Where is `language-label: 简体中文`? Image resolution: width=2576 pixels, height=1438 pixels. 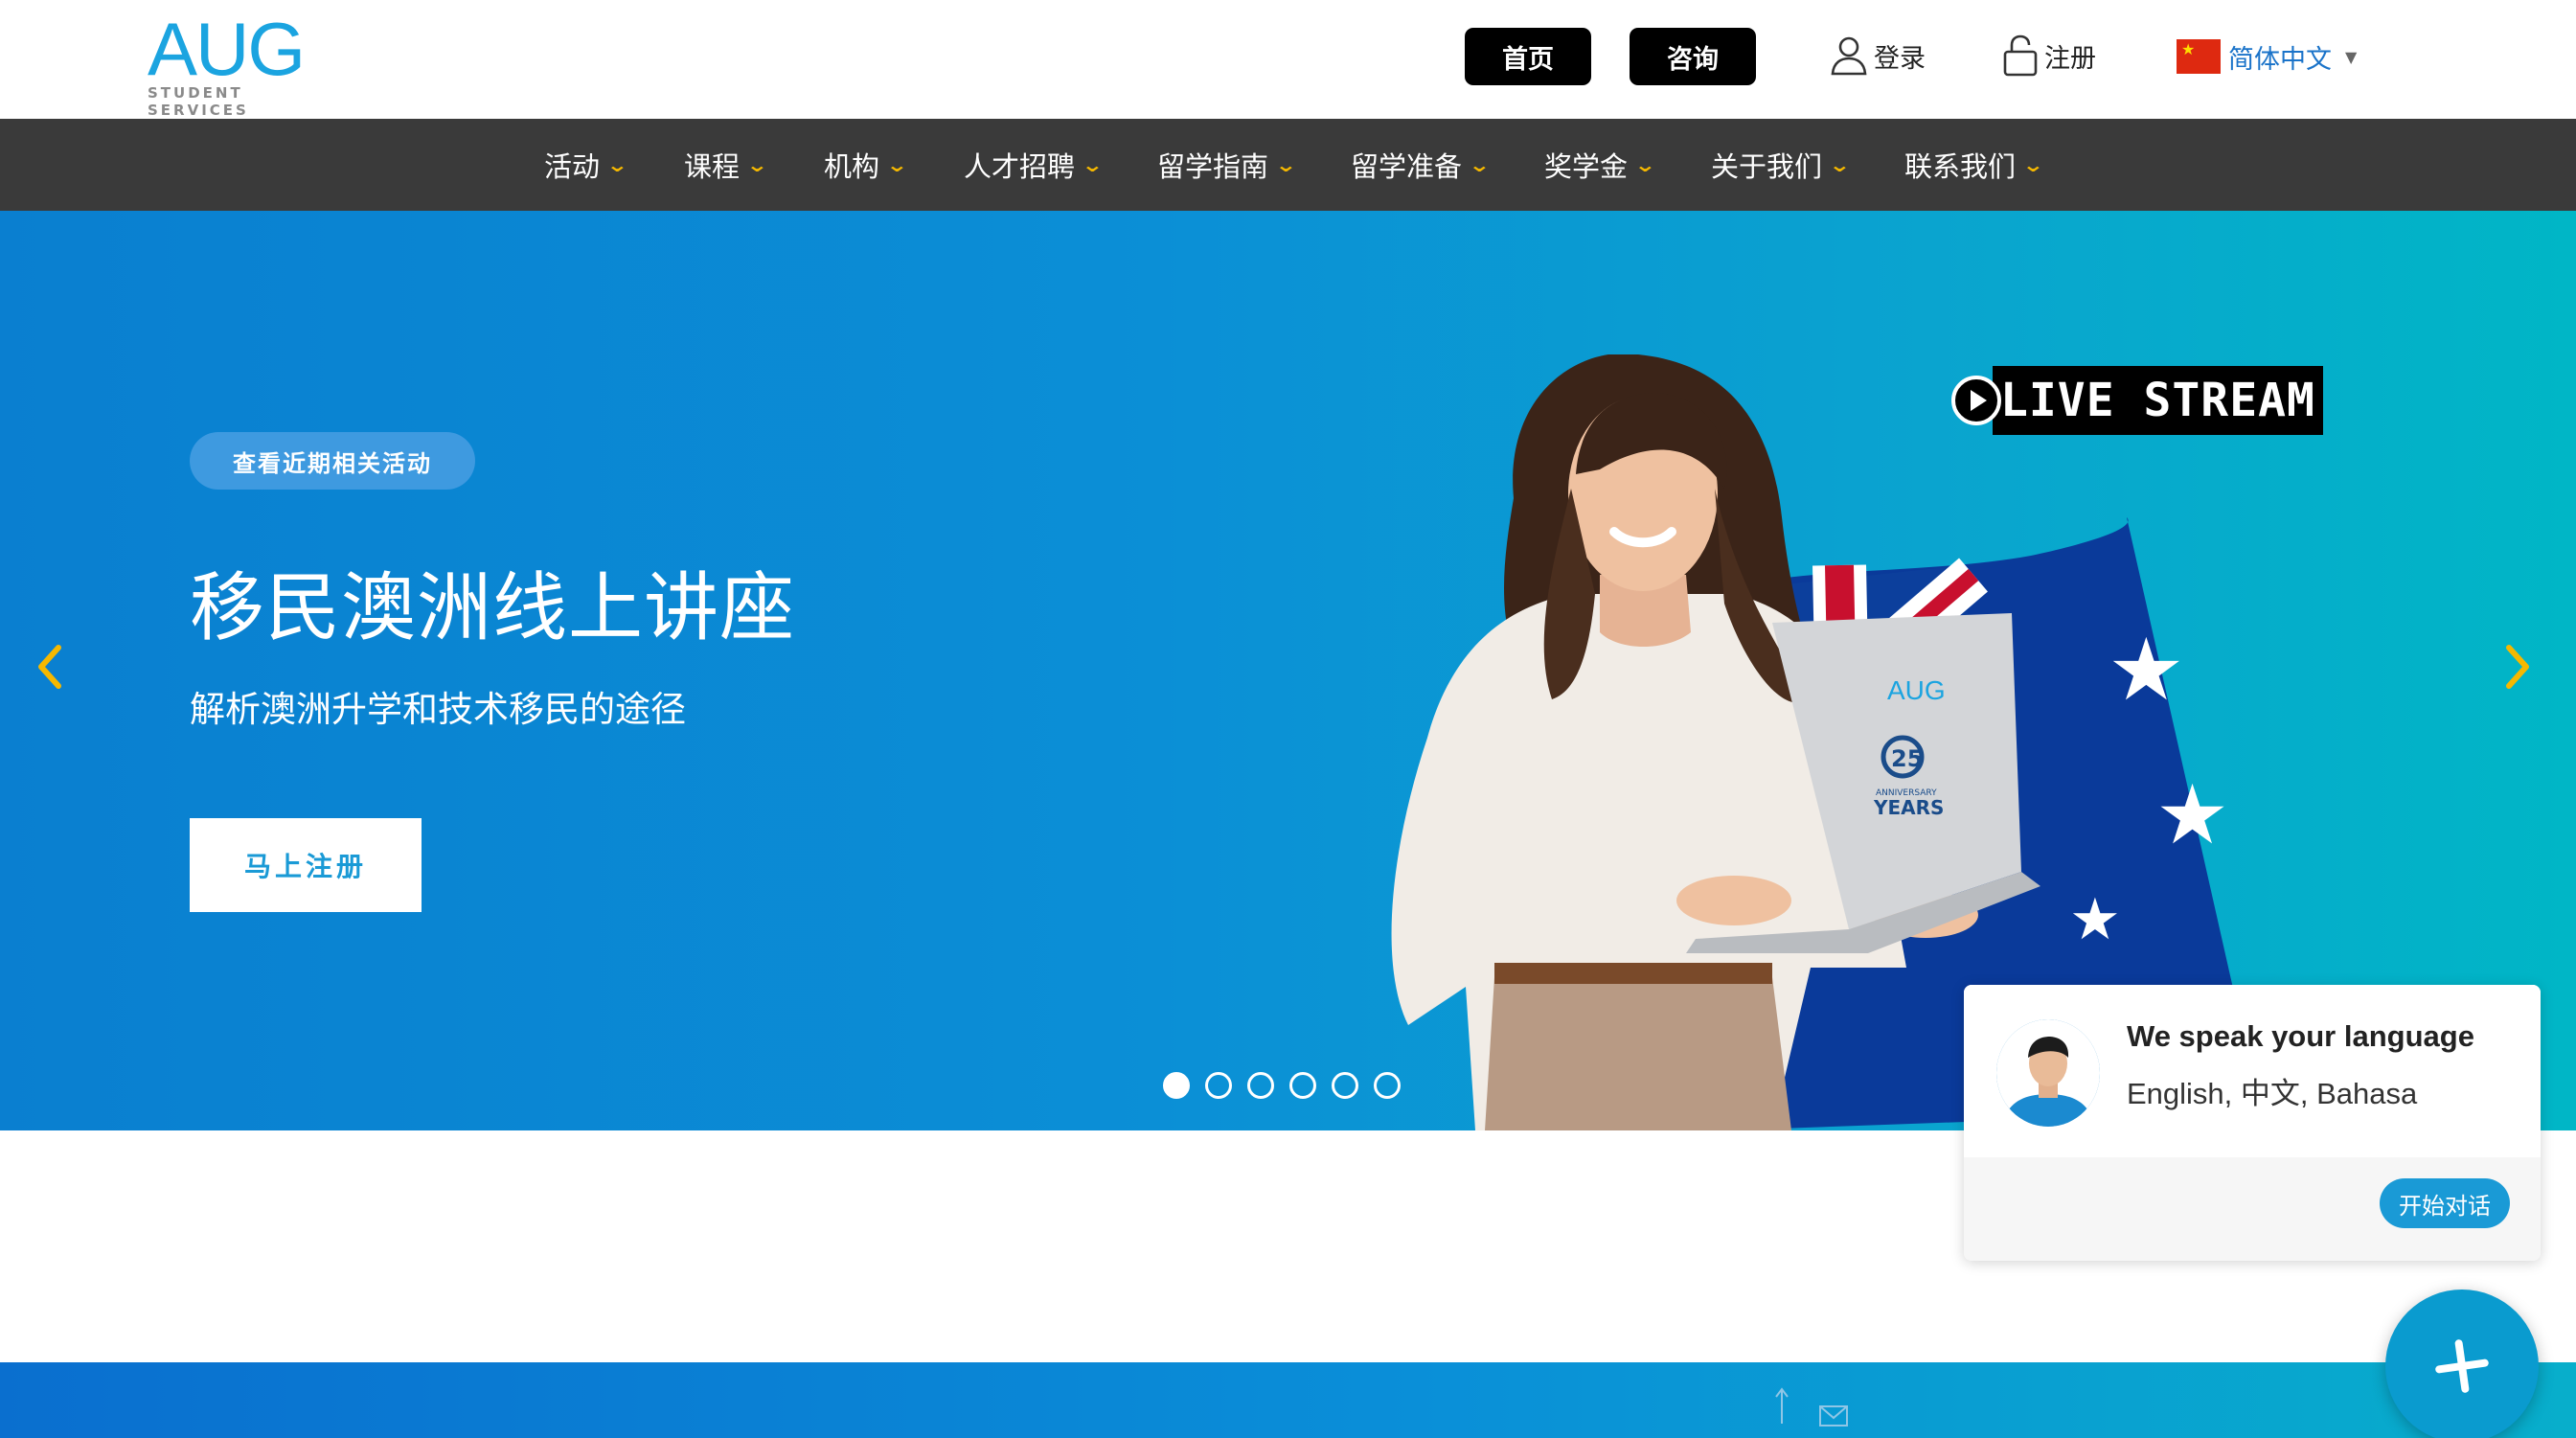
language-label: 简体中文 is located at coordinates (2280, 59).